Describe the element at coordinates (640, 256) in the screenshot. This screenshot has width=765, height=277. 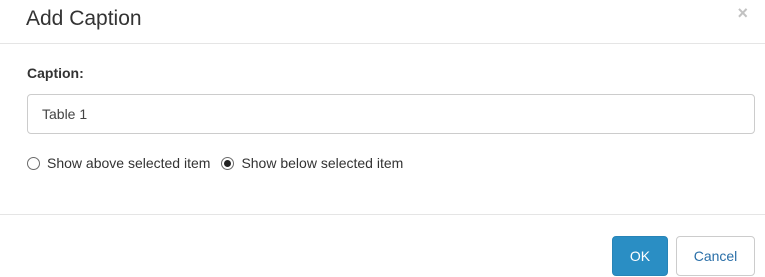
I see `ok-button: OK` at that location.